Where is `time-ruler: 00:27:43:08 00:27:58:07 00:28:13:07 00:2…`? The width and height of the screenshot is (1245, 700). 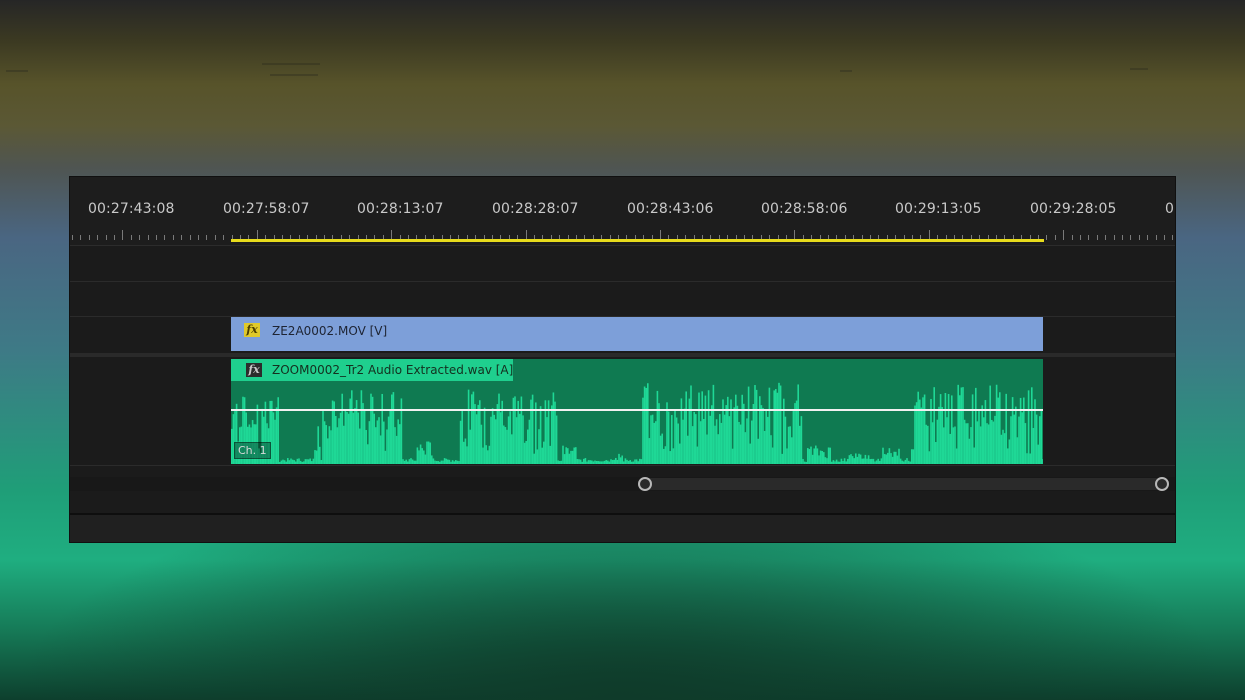
time-ruler: 00:27:43:08 00:27:58:07 00:28:13:07 00:2… is located at coordinates (622, 211).